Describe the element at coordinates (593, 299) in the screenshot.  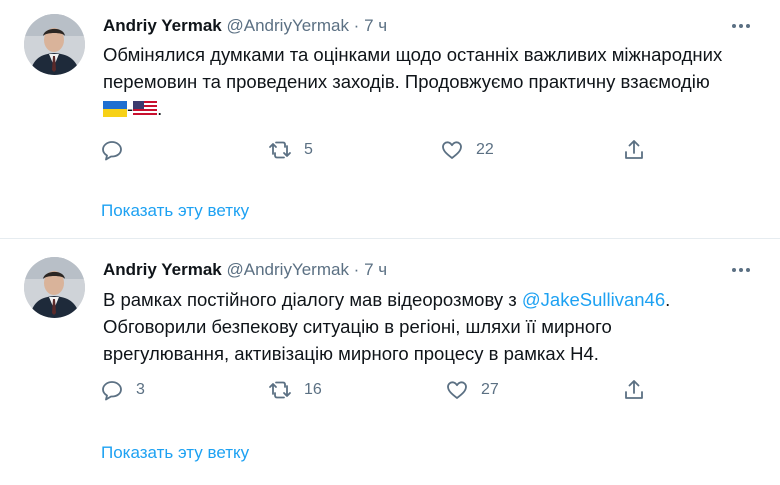
I see `mention-link: @JakeSullivan46` at that location.